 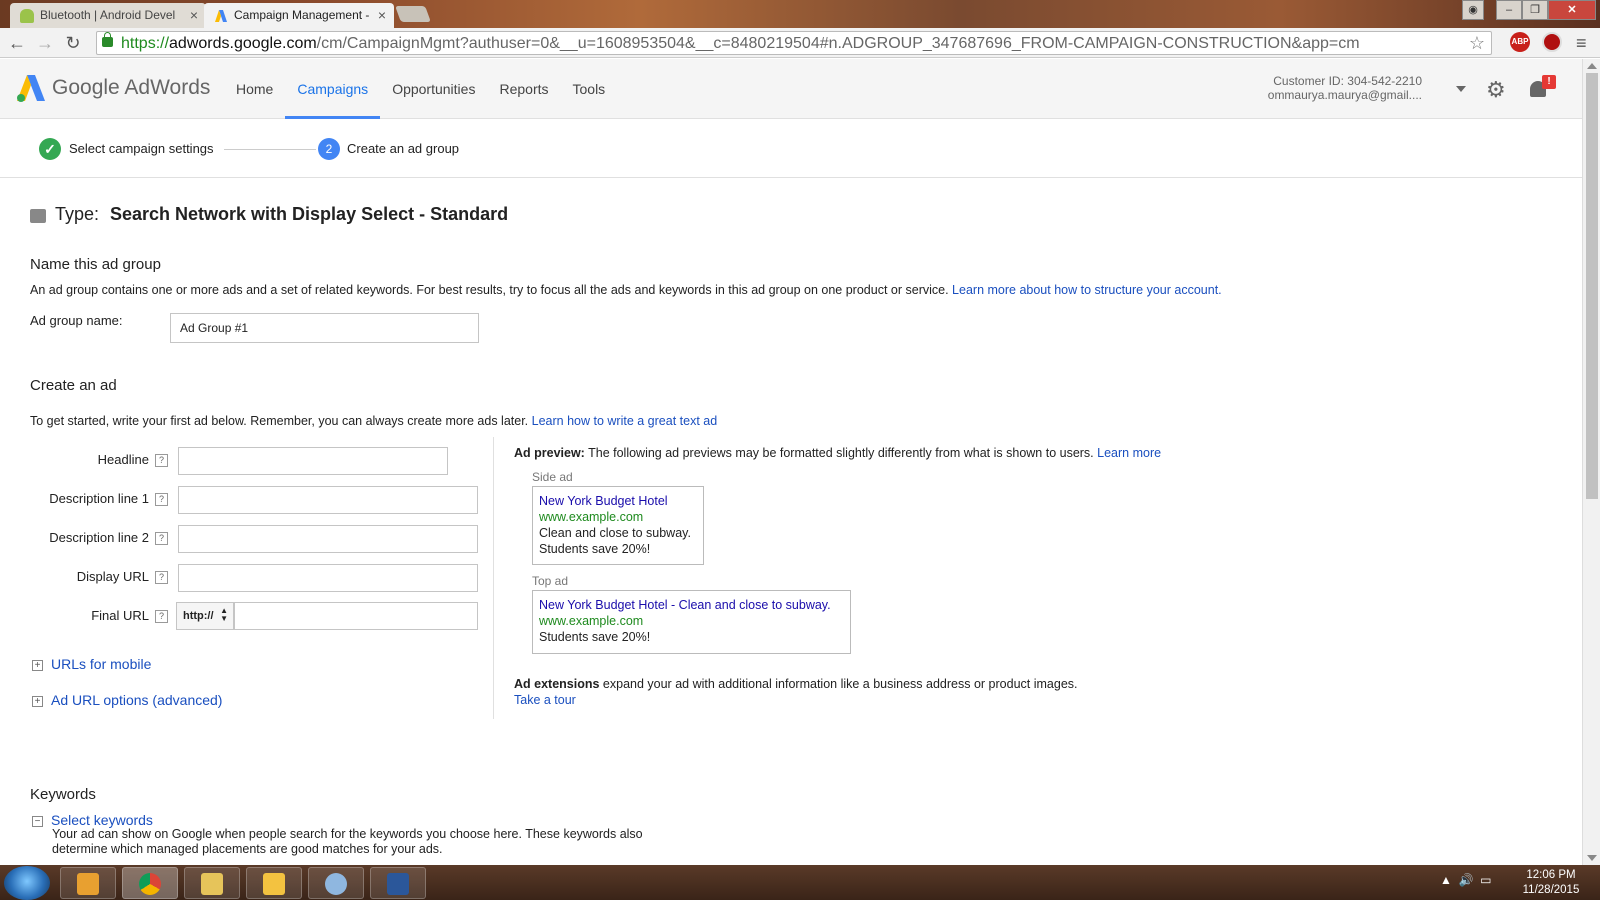 I want to click on final-url-input, so click(x=356, y=616).